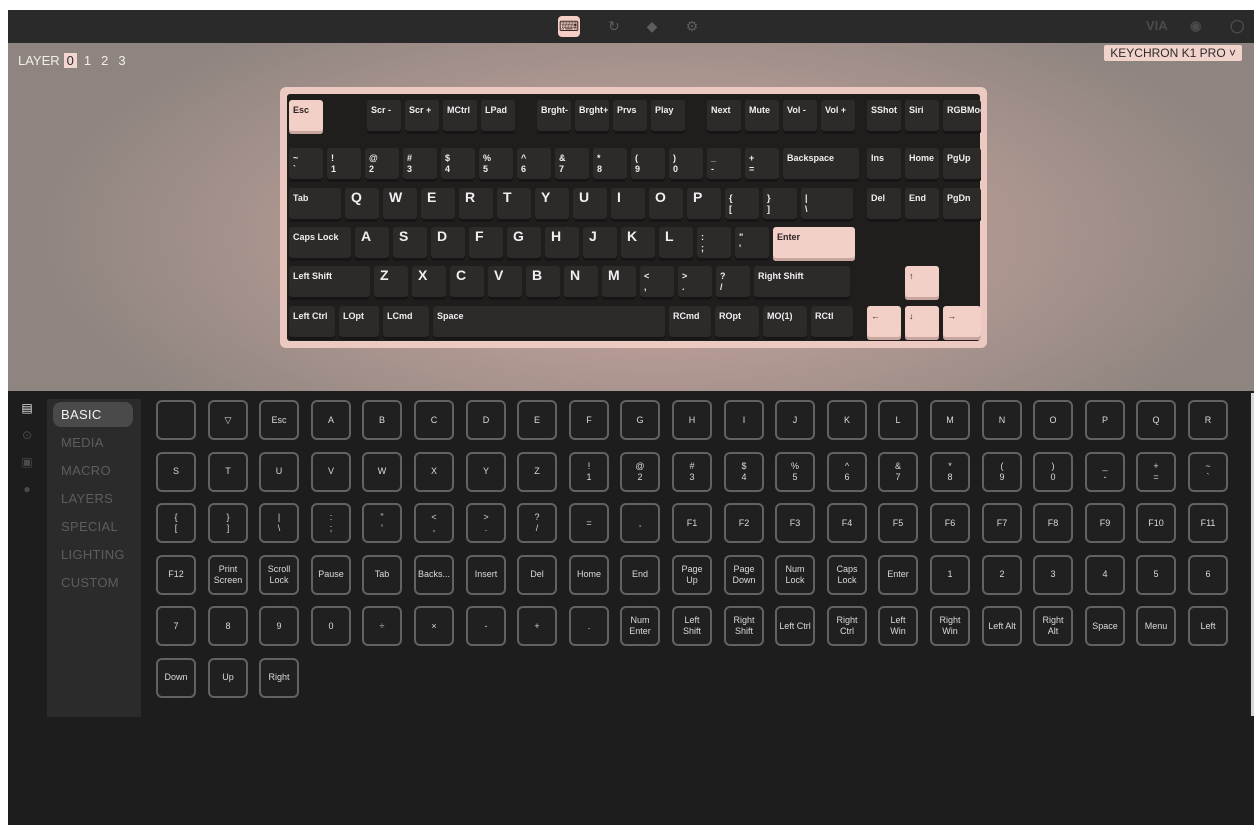  I want to click on keycode-right-win: Right Win, so click(950, 626).